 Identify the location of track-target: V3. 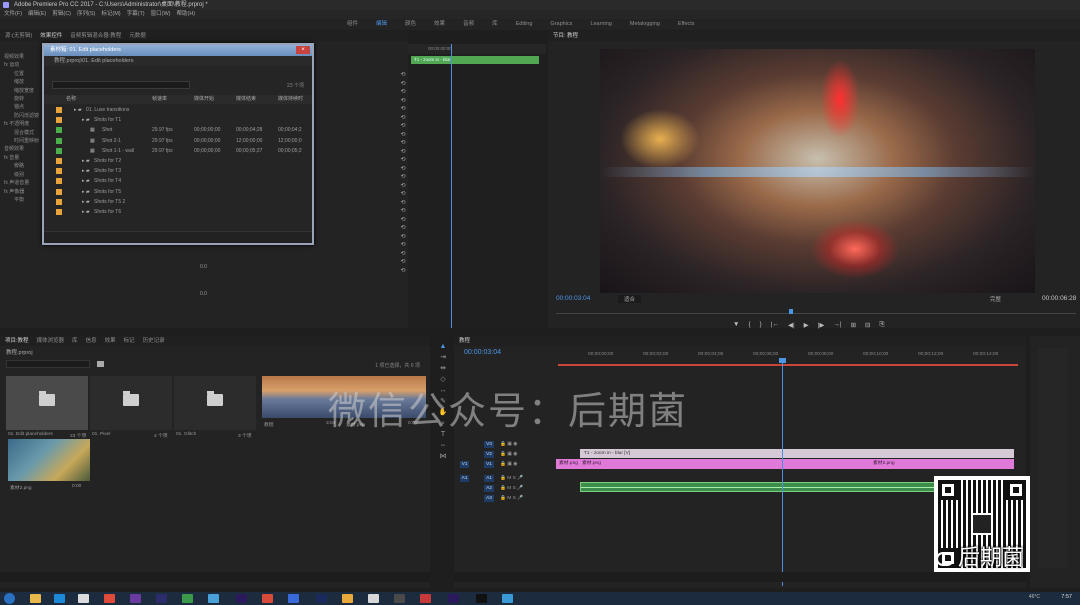
(489, 444).